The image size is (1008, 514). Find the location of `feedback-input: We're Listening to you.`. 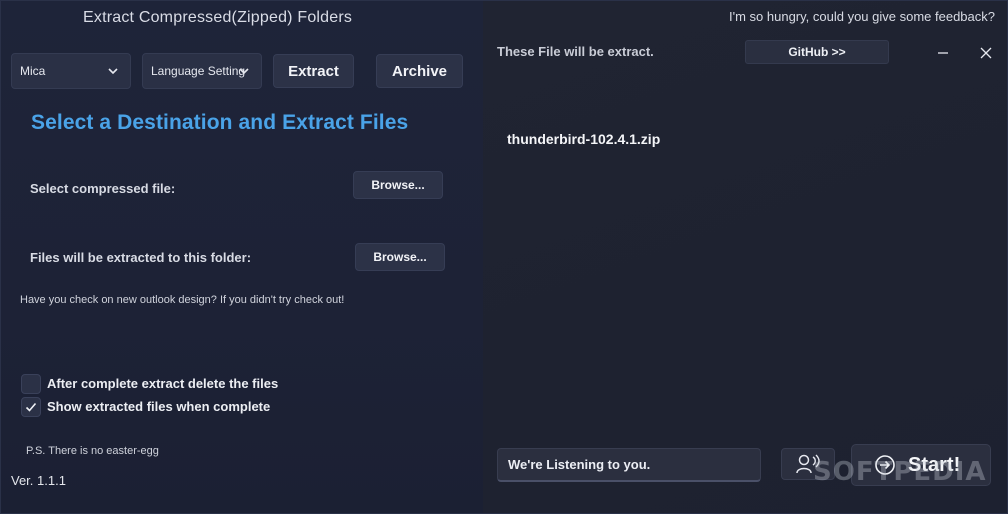

feedback-input: We're Listening to you. is located at coordinates (629, 465).